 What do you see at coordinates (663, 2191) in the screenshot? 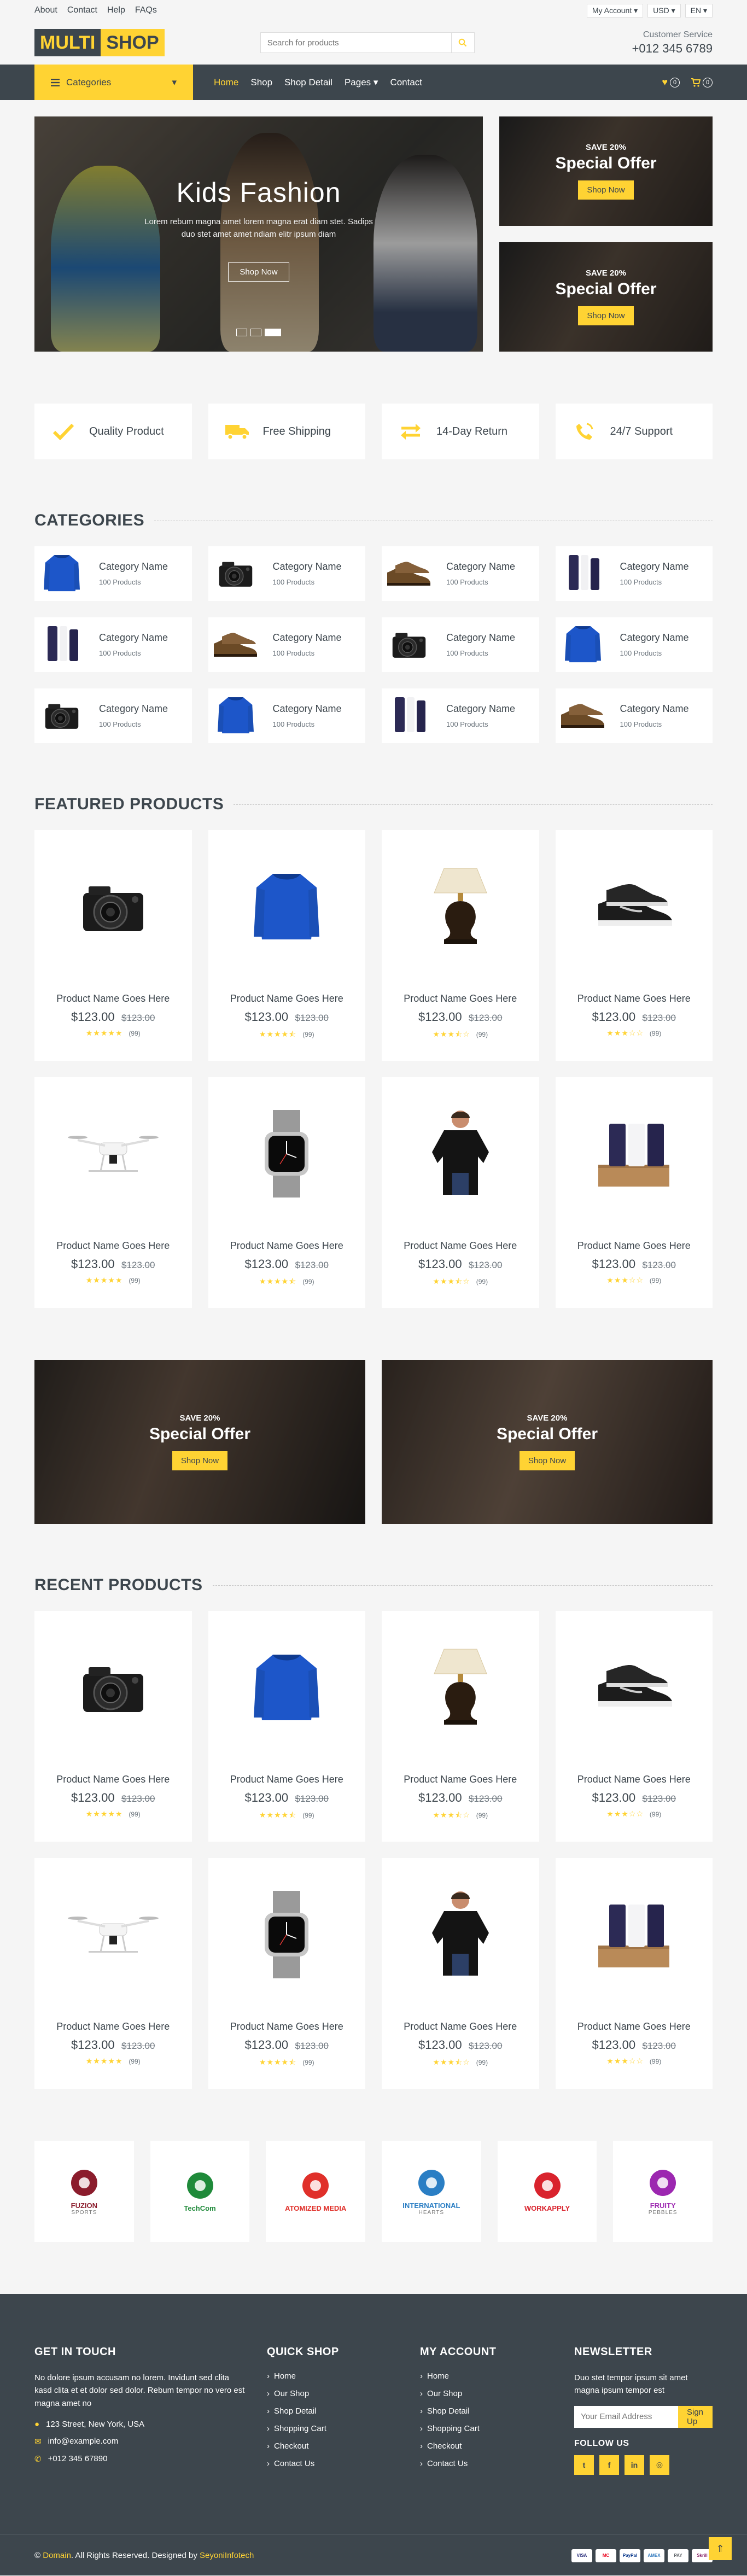
I see `vendor-logo: FRUITY PEBBLES` at bounding box center [663, 2191].